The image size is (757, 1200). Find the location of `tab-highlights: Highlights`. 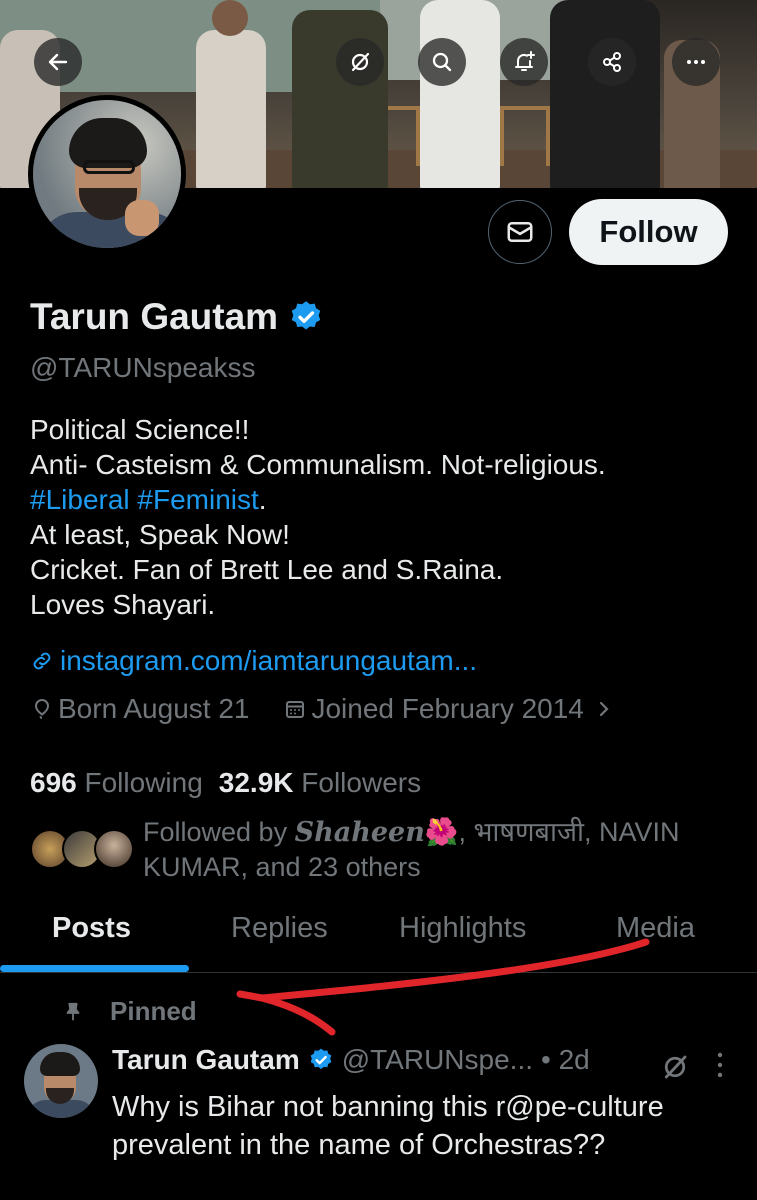

tab-highlights: Highlights is located at coordinates (462, 928).